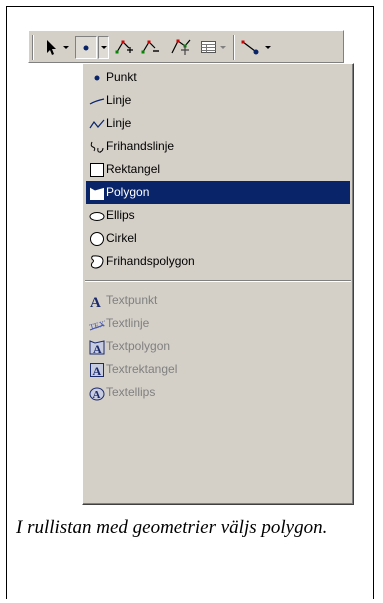  I want to click on table-dropdown, so click(223, 47).